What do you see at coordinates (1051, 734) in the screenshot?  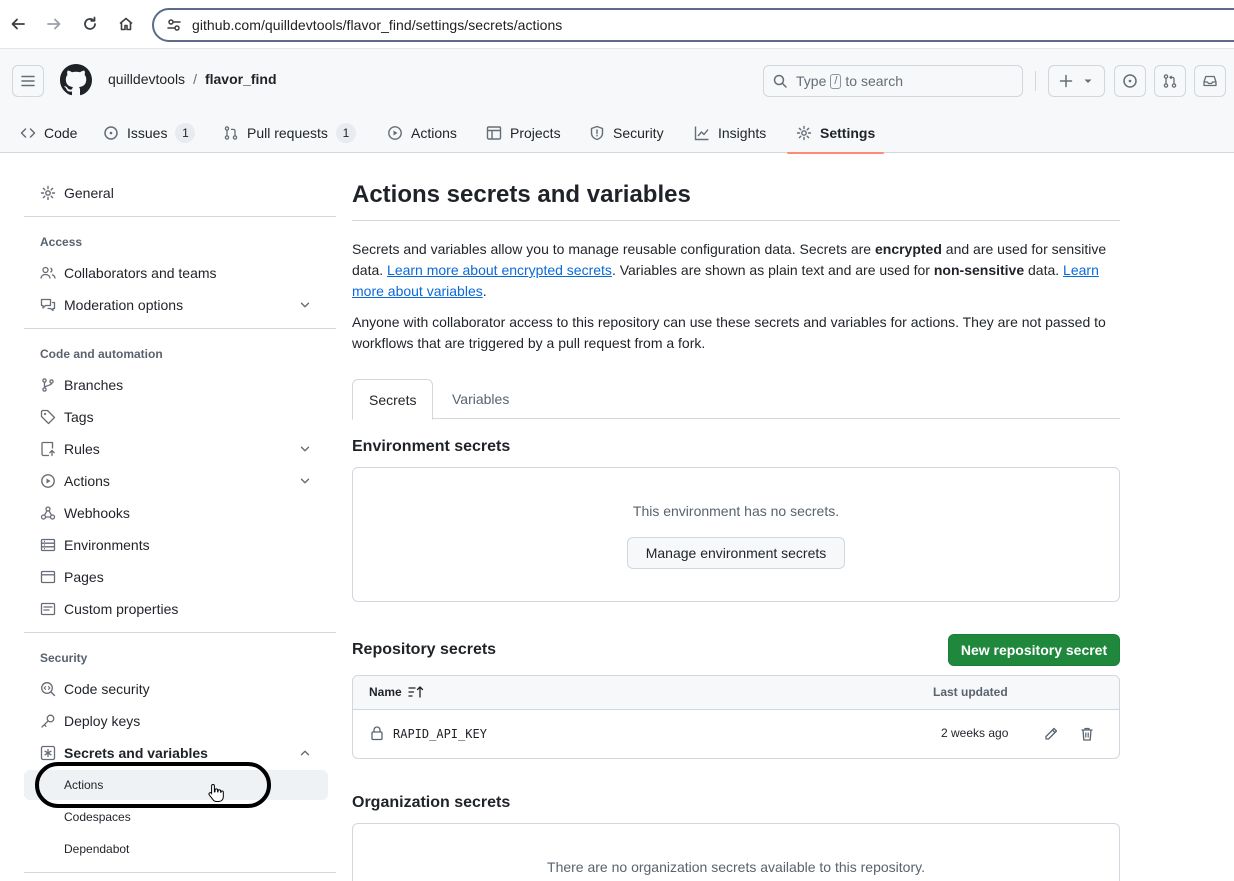 I see `pencil-icon` at bounding box center [1051, 734].